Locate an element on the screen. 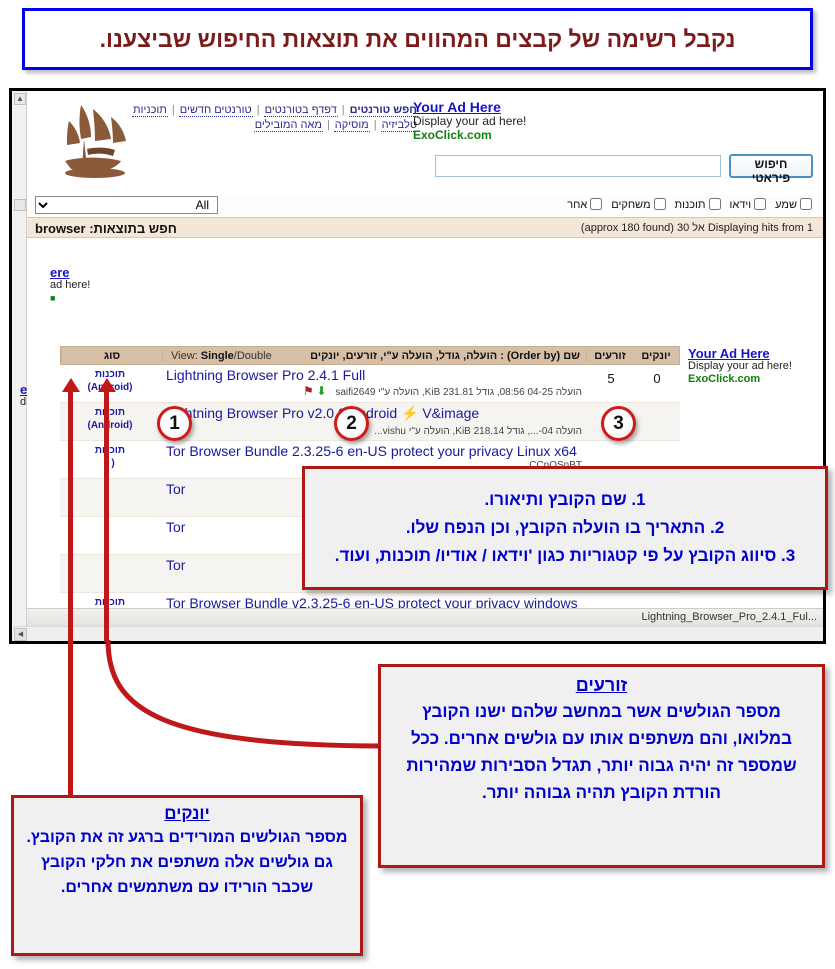 The image size is (835, 969). row-category-line2: (Android) is located at coordinates (109, 425).